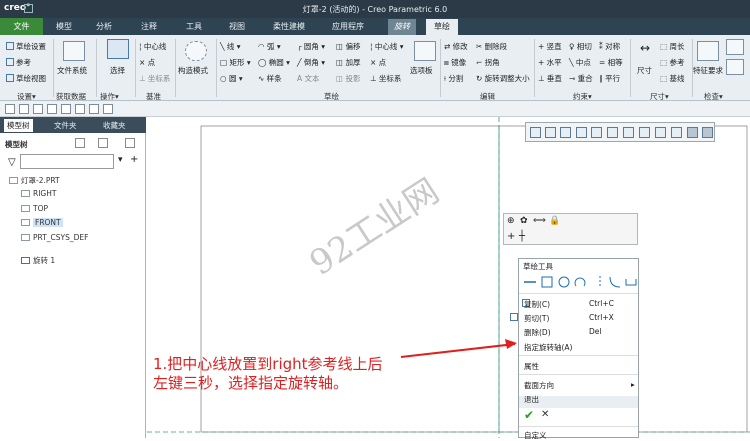 This screenshot has height=441, width=750. I want to click on corner-button: ⌐ 拐角, so click(488, 62).